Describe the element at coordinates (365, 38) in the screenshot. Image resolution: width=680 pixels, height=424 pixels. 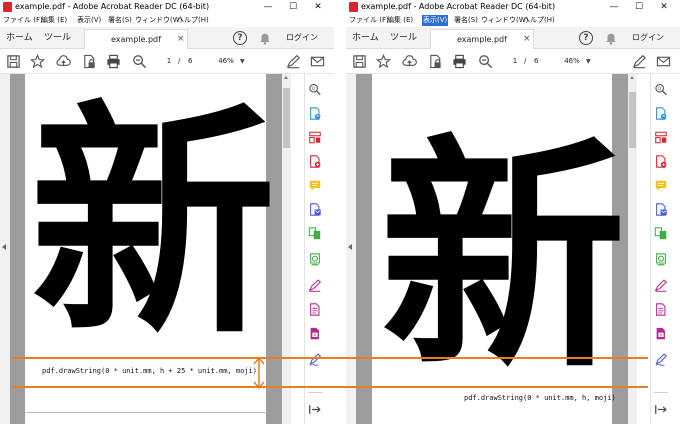
I see `tab-home-right: ホーム` at that location.